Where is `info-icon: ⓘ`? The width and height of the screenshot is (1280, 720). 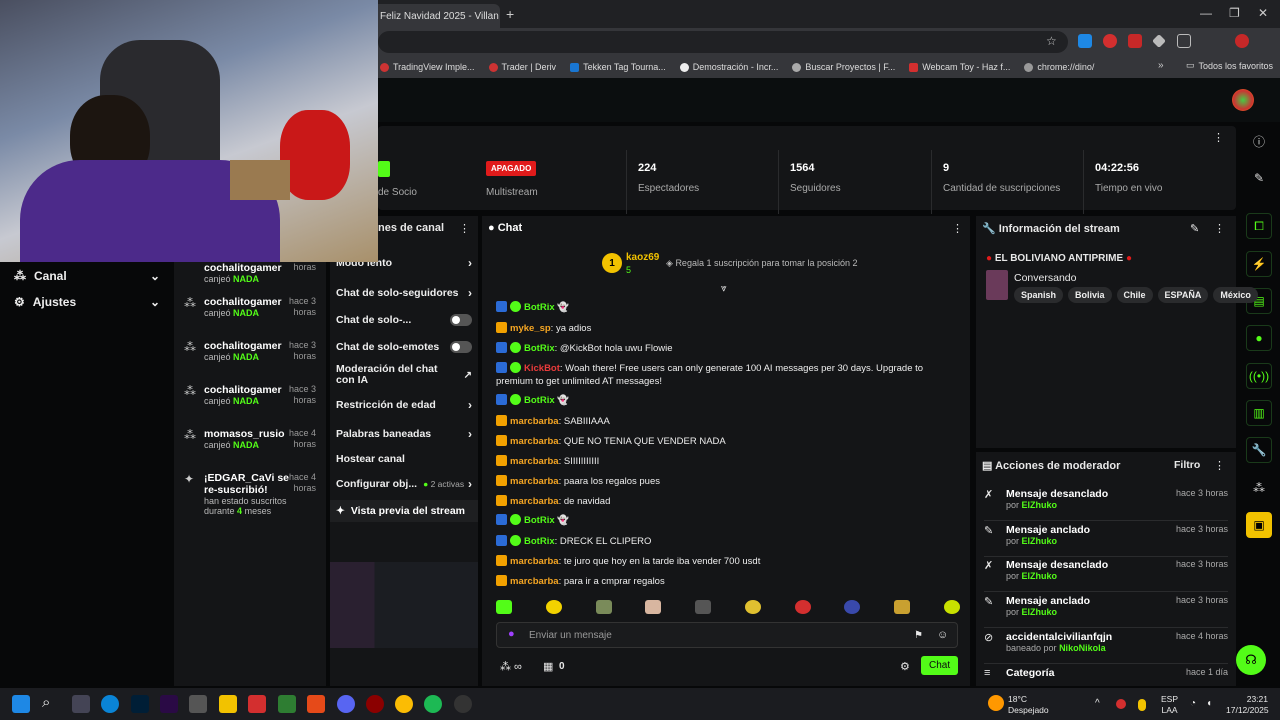
info-icon: ⓘ is located at coordinates (1259, 141).